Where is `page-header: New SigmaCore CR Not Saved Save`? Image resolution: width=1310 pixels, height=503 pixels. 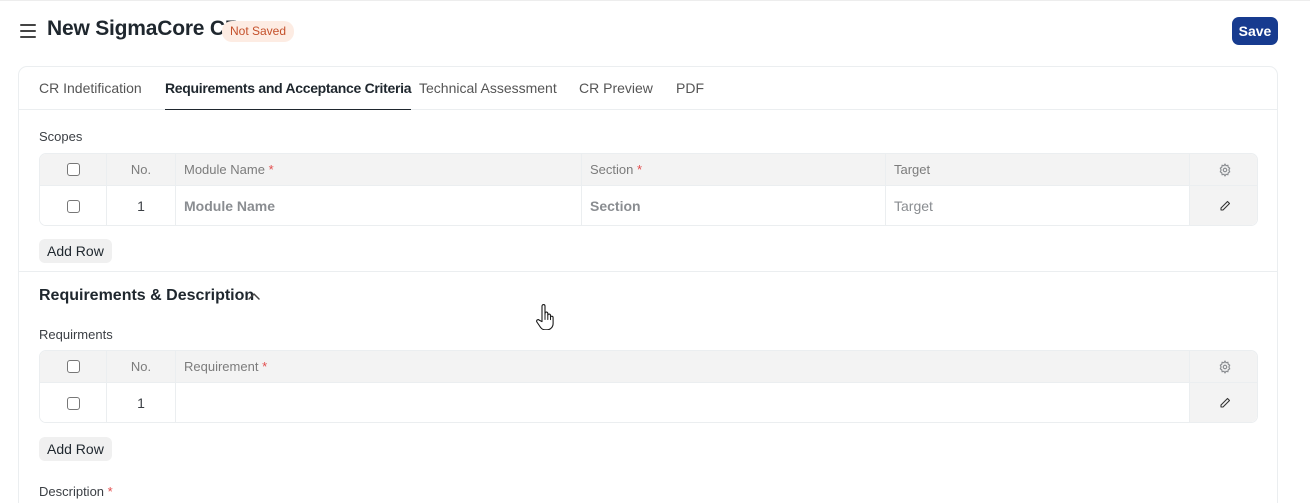
page-header: New SigmaCore CR Not Saved Save is located at coordinates (655, 31).